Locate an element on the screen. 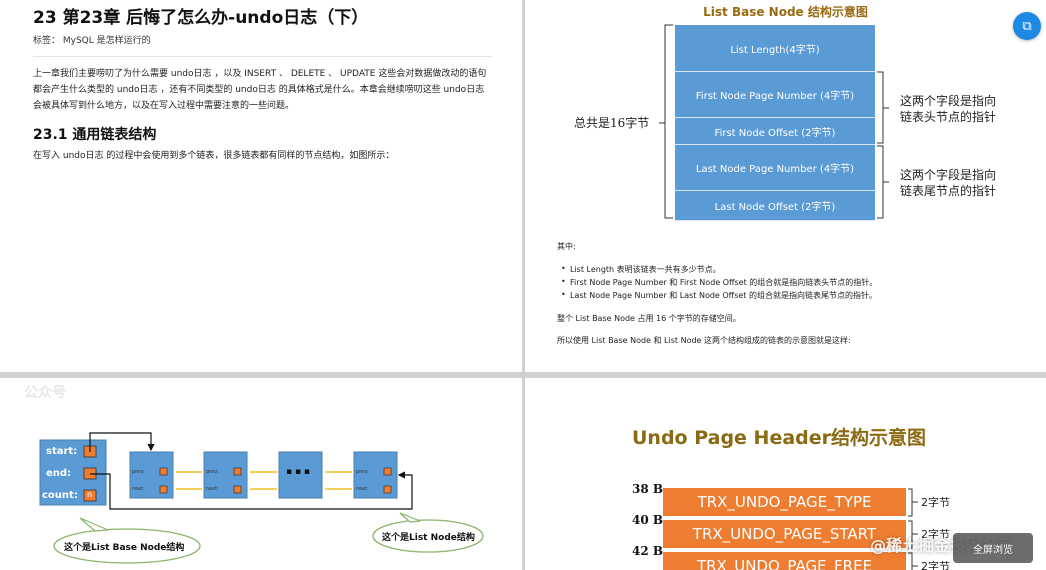 The image size is (1046, 570). right-note-tail-2: 链表尾节点的指针 is located at coordinates (948, 191).